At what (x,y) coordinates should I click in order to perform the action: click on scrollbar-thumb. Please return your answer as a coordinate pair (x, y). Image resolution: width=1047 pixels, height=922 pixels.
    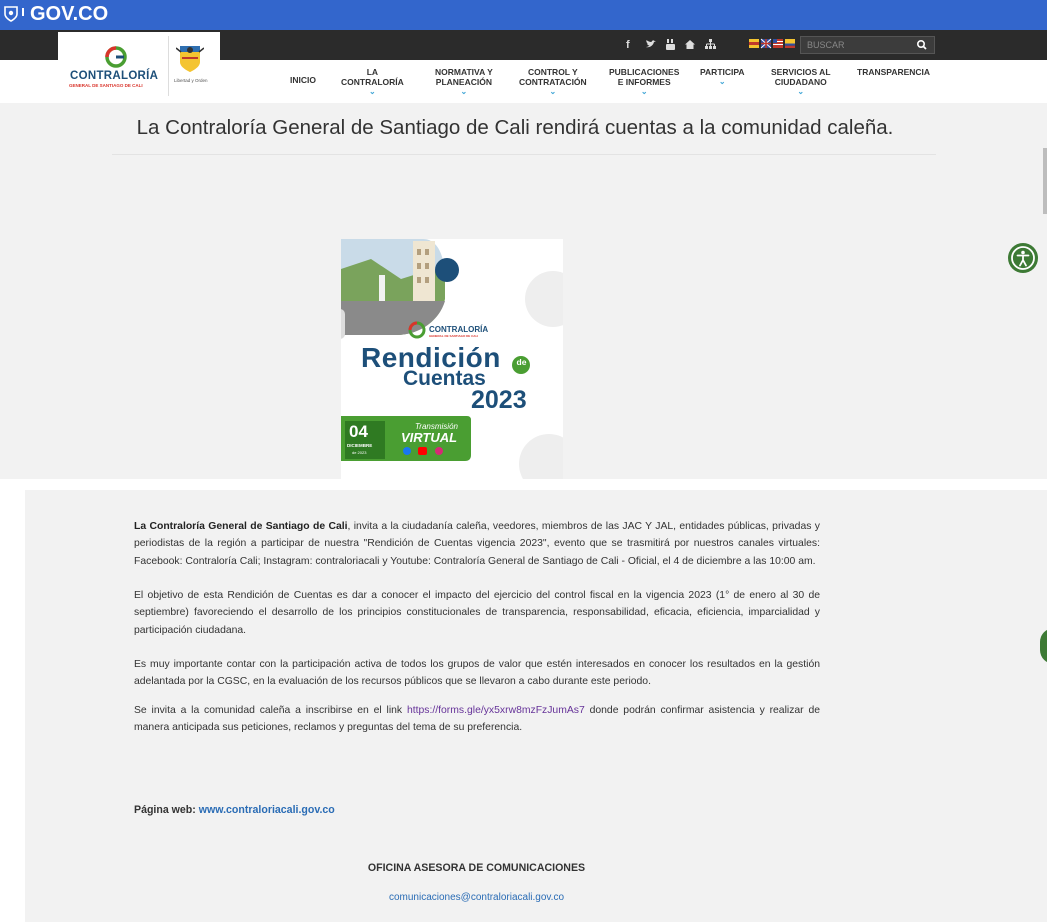
    Looking at the image, I should click on (1045, 181).